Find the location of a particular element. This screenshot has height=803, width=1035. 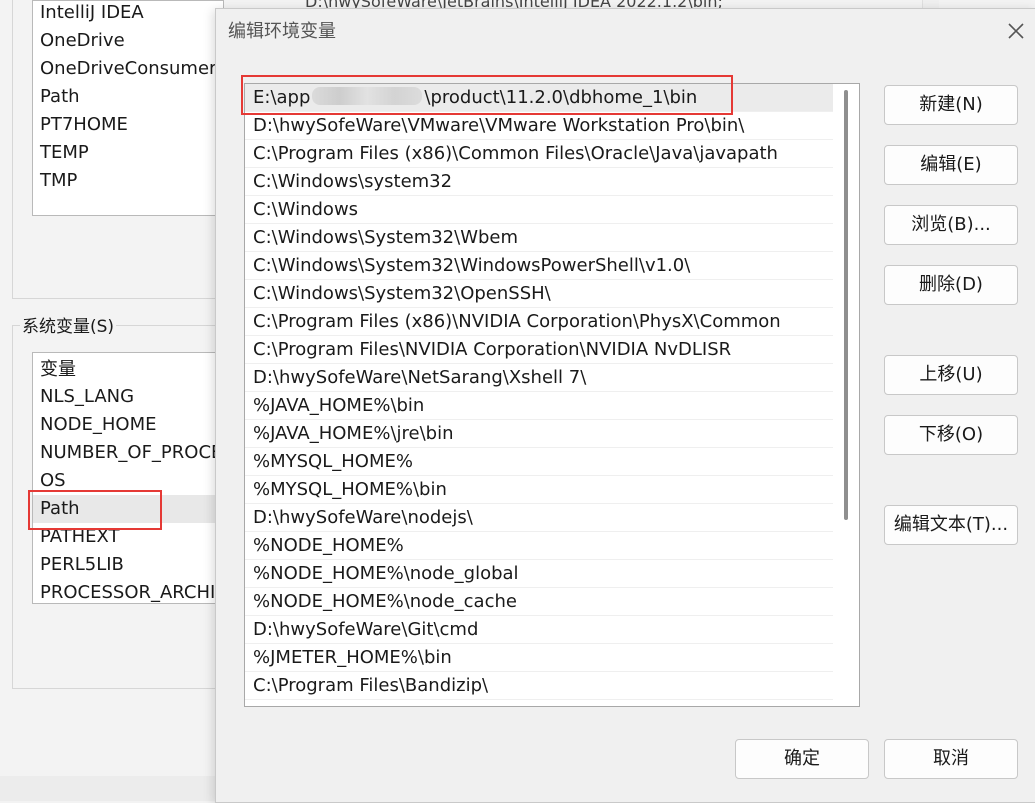

delete-button: 删除(D) is located at coordinates (951, 285).